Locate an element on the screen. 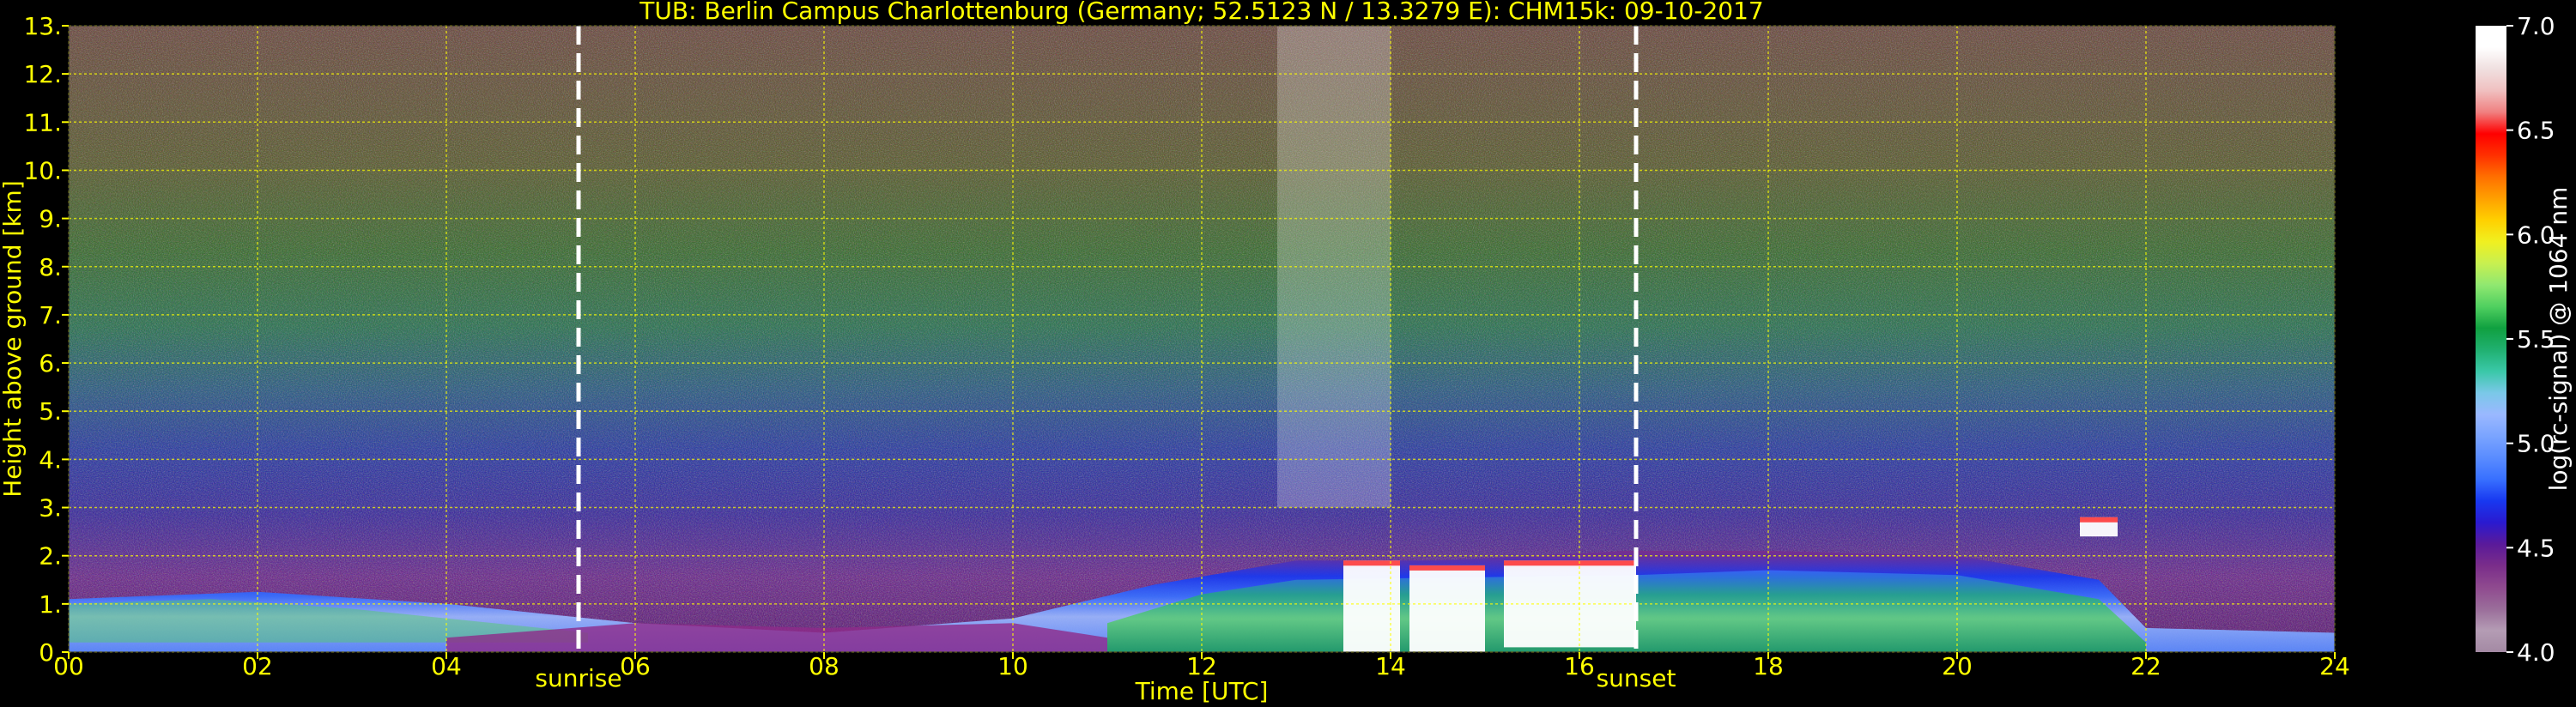 Image resolution: width=2576 pixels, height=707 pixels. x-tick-label: 18 is located at coordinates (1768, 666).